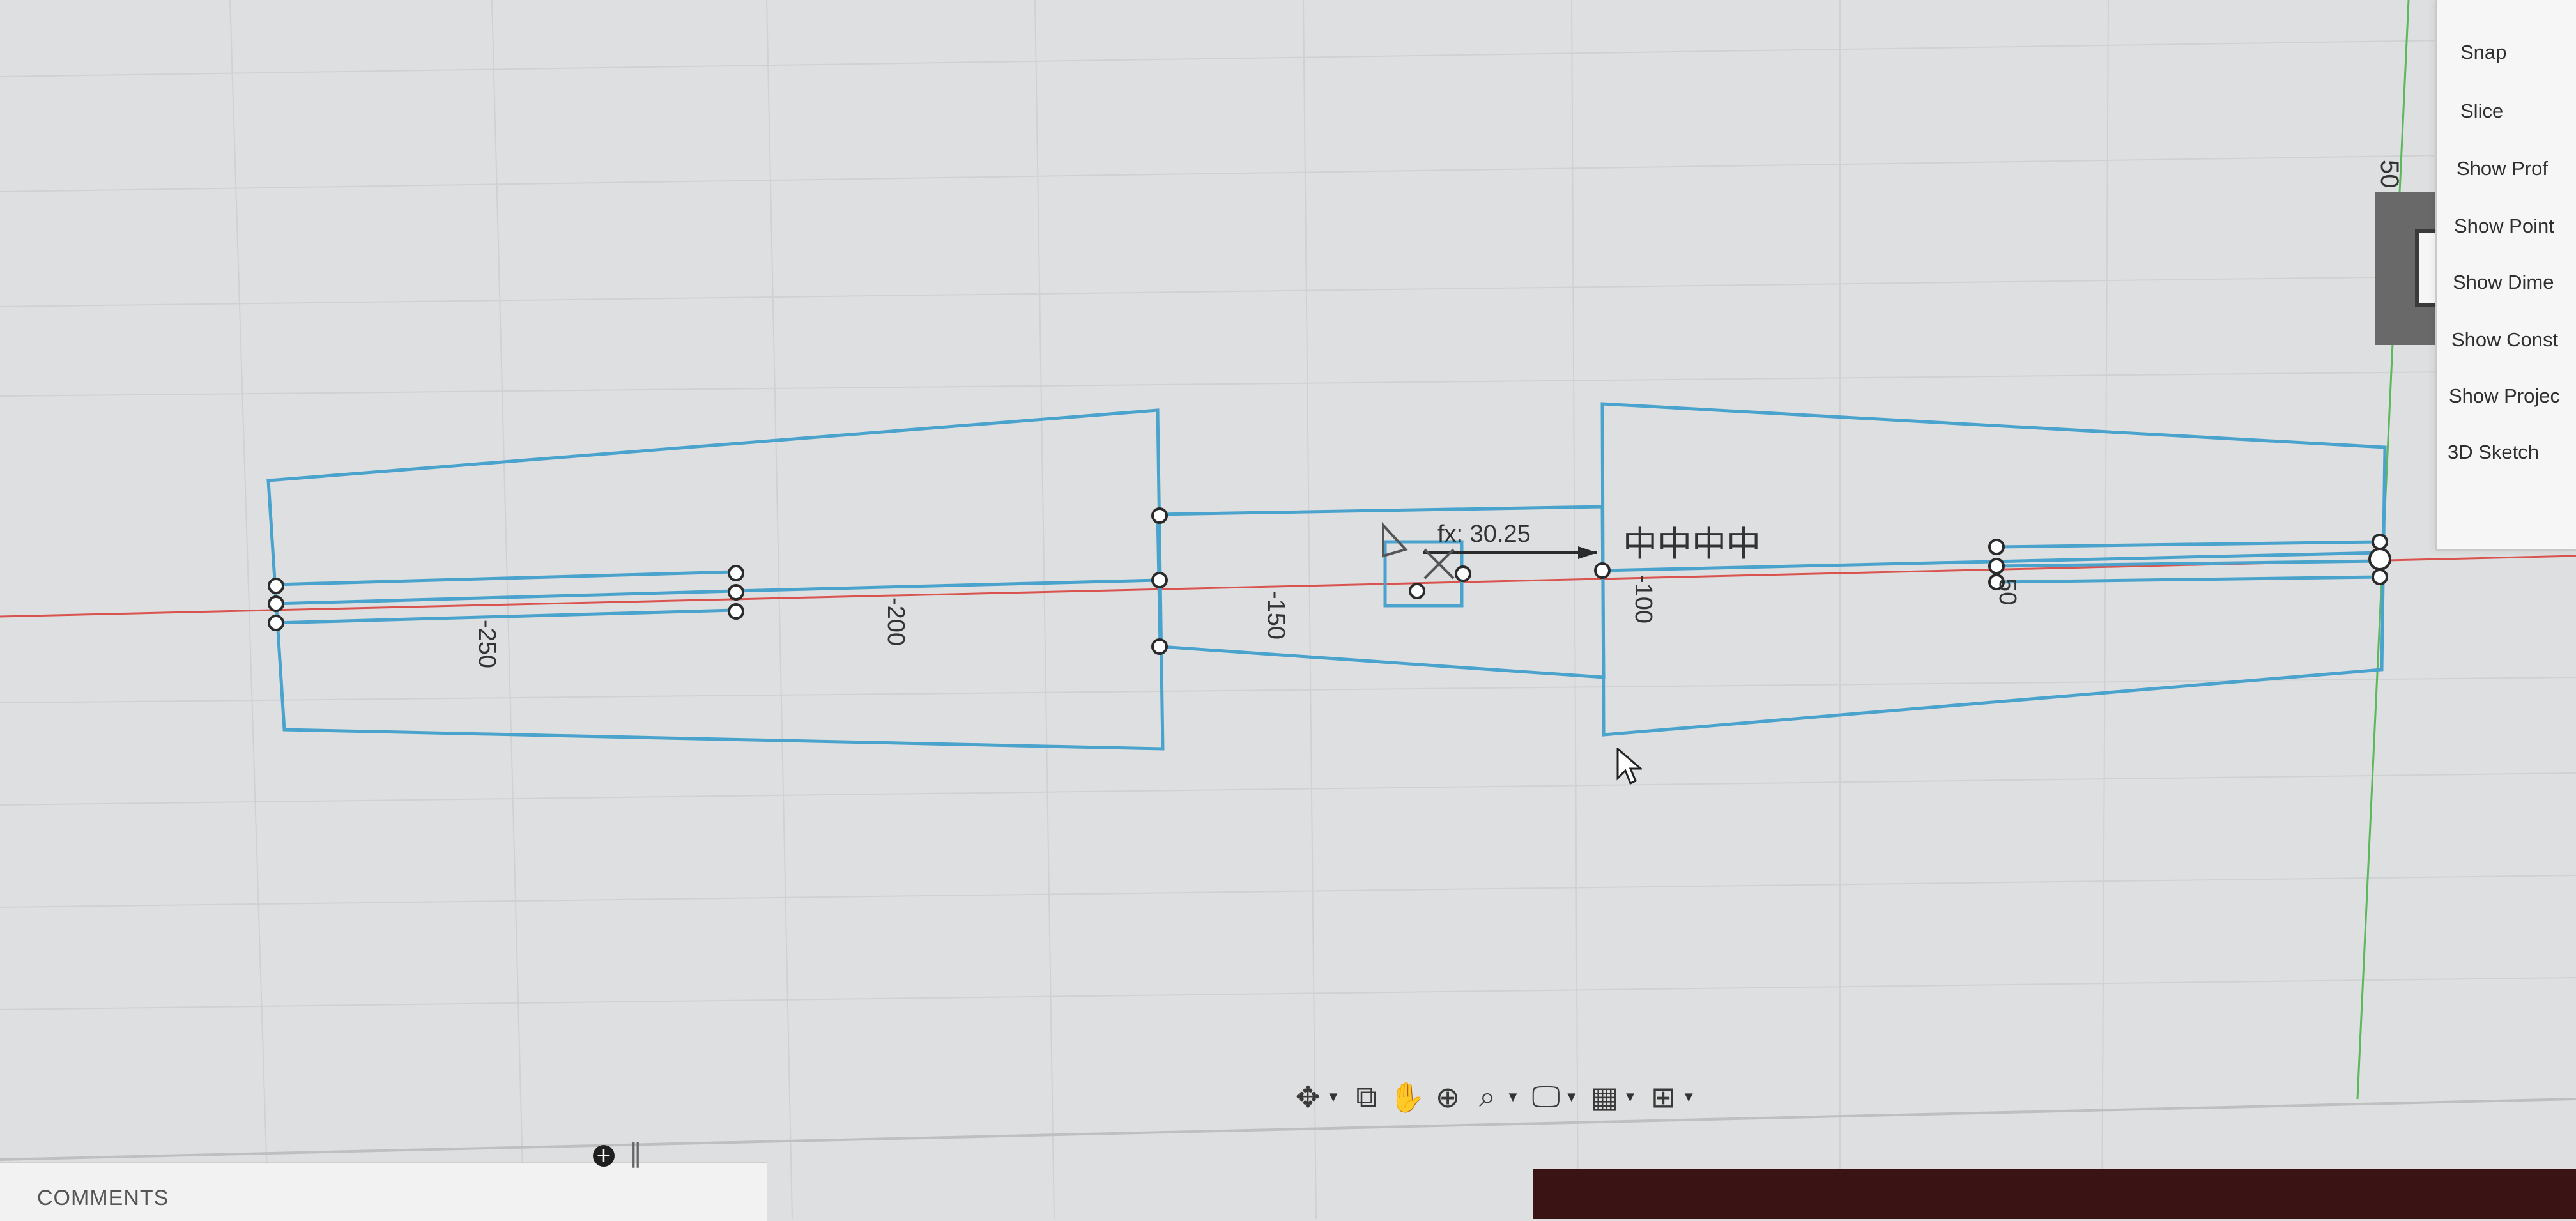 Image resolution: width=2576 pixels, height=1221 pixels. Describe the element at coordinates (2504, 339) in the screenshot. I see `palette-item-show-constraints: Show Const` at that location.